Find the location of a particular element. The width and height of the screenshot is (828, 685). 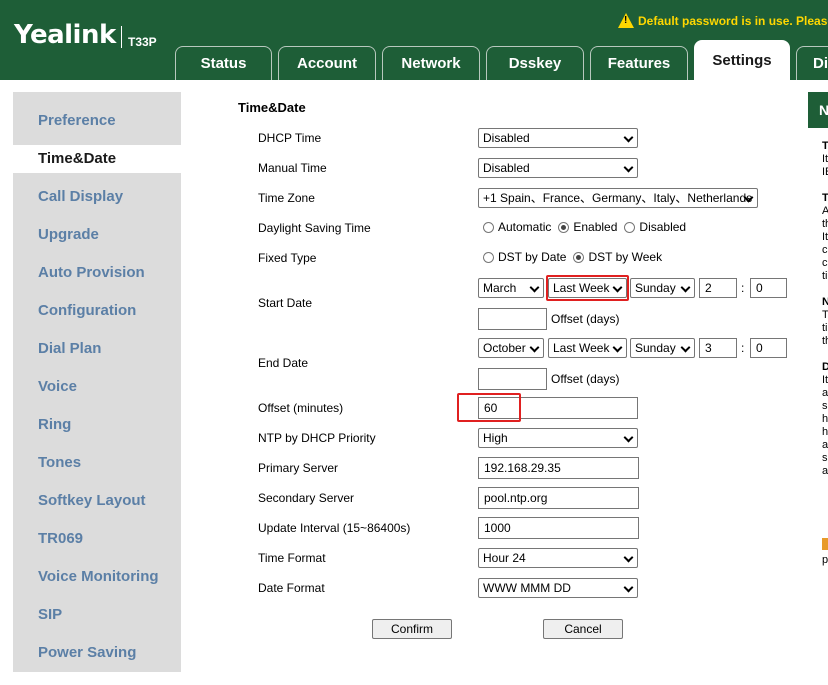

start-day-select: Sunday is located at coordinates (662, 288).